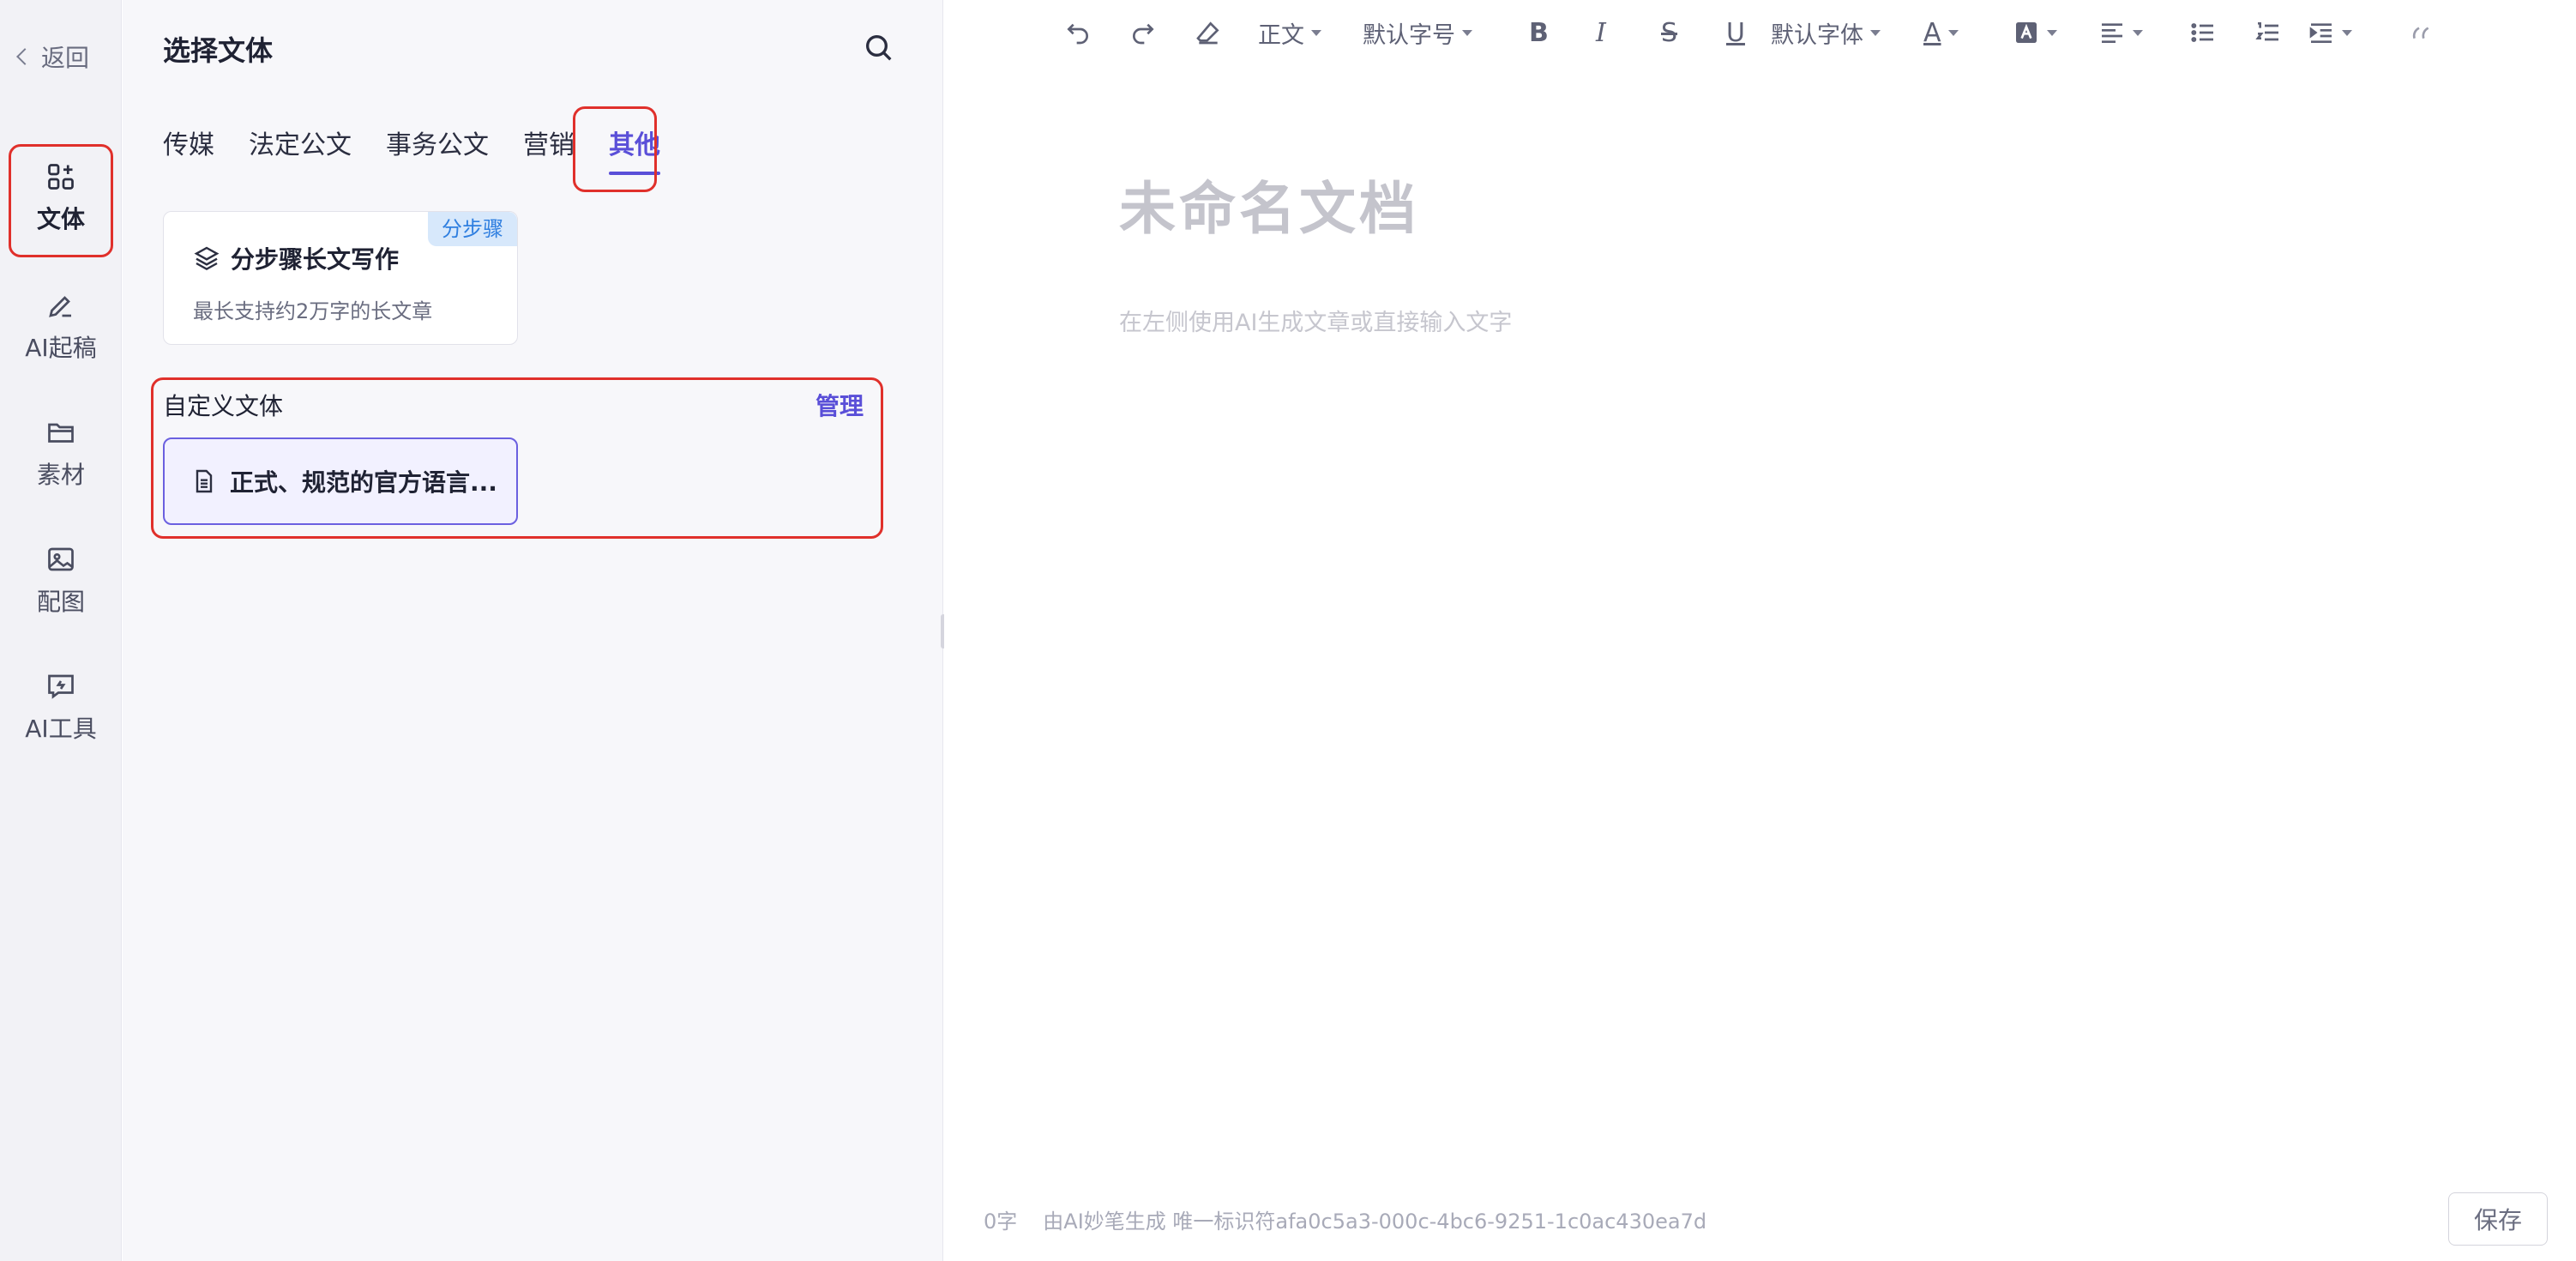  What do you see at coordinates (315, 259) in the screenshot?
I see `card-title-text: 分步骤长文写作` at bounding box center [315, 259].